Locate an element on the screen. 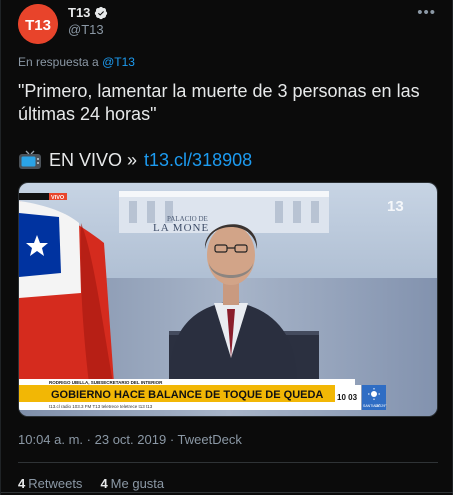  avatar: T13 is located at coordinates (38, 24).